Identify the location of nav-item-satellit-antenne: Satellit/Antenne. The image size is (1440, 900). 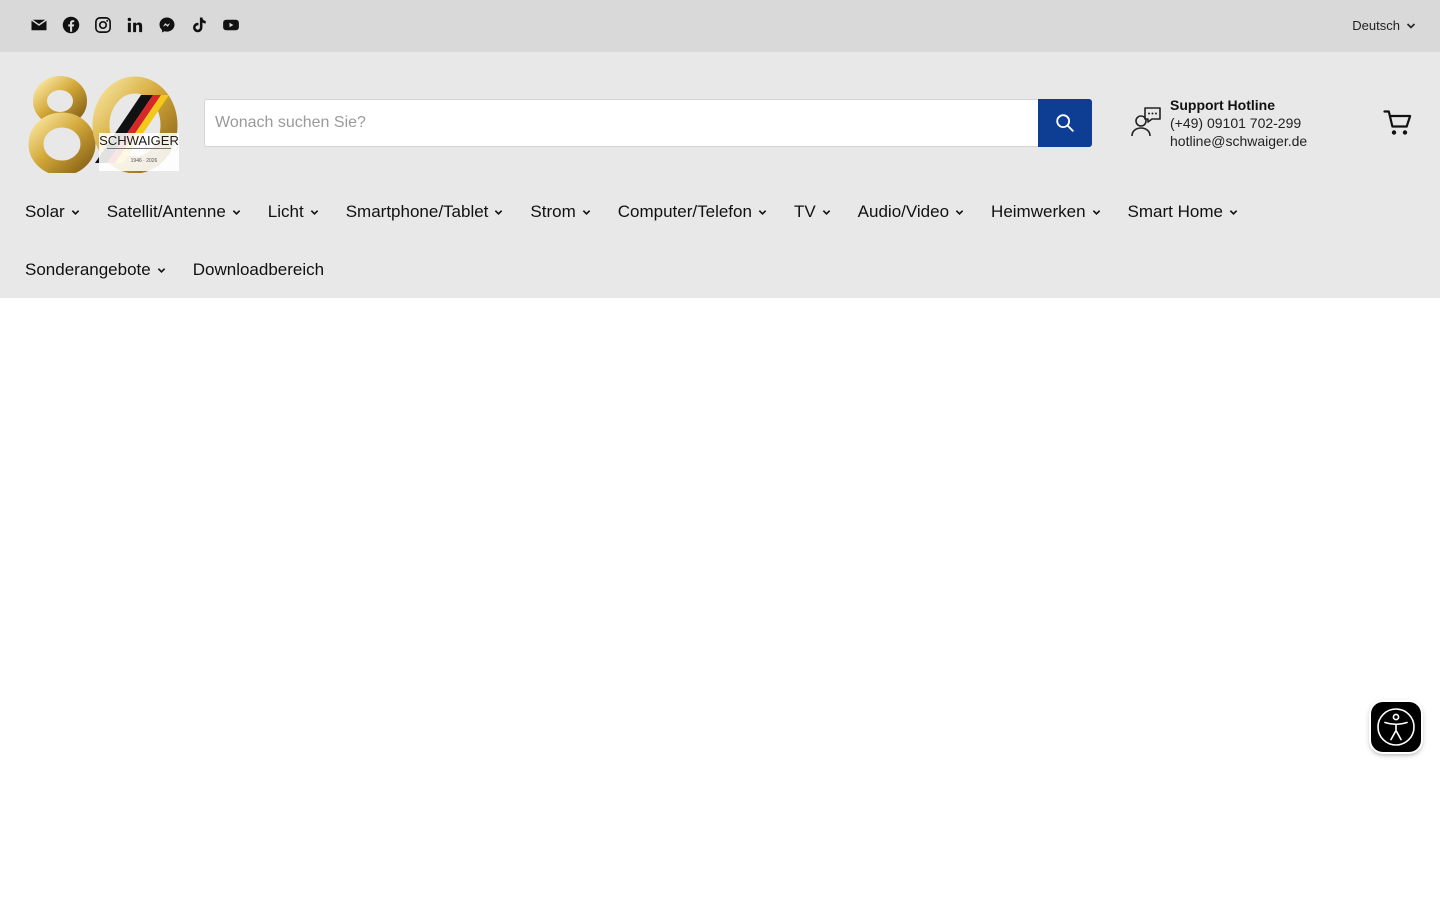
(174, 212).